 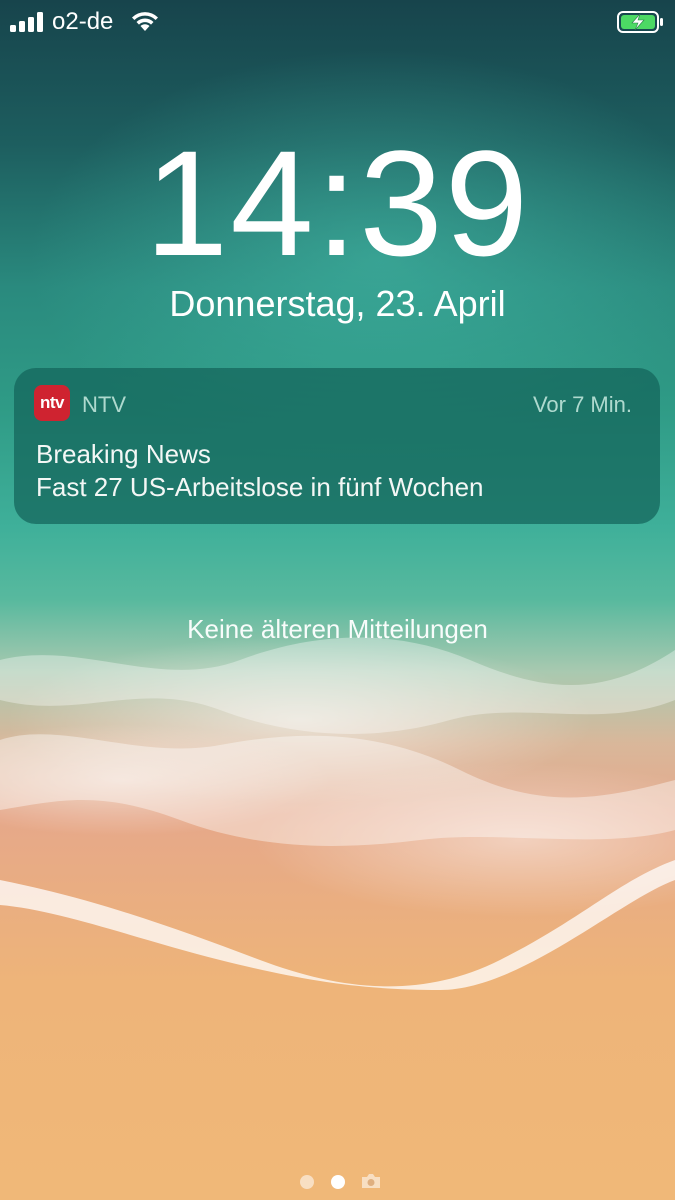 I want to click on page-indicator, so click(x=337, y=1182).